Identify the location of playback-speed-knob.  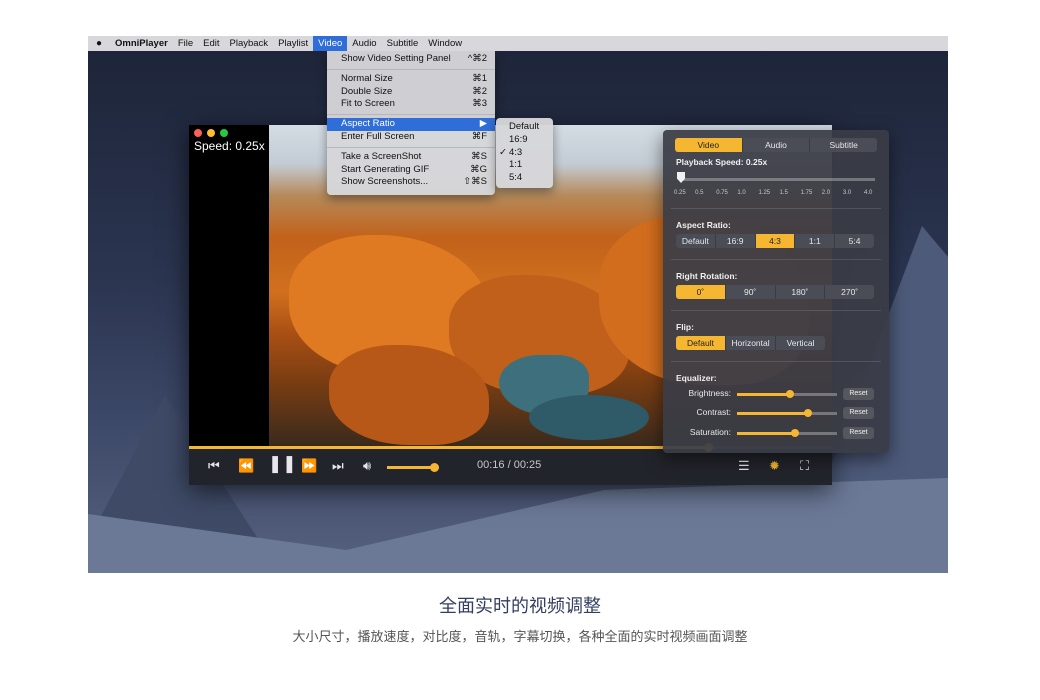
(681, 177).